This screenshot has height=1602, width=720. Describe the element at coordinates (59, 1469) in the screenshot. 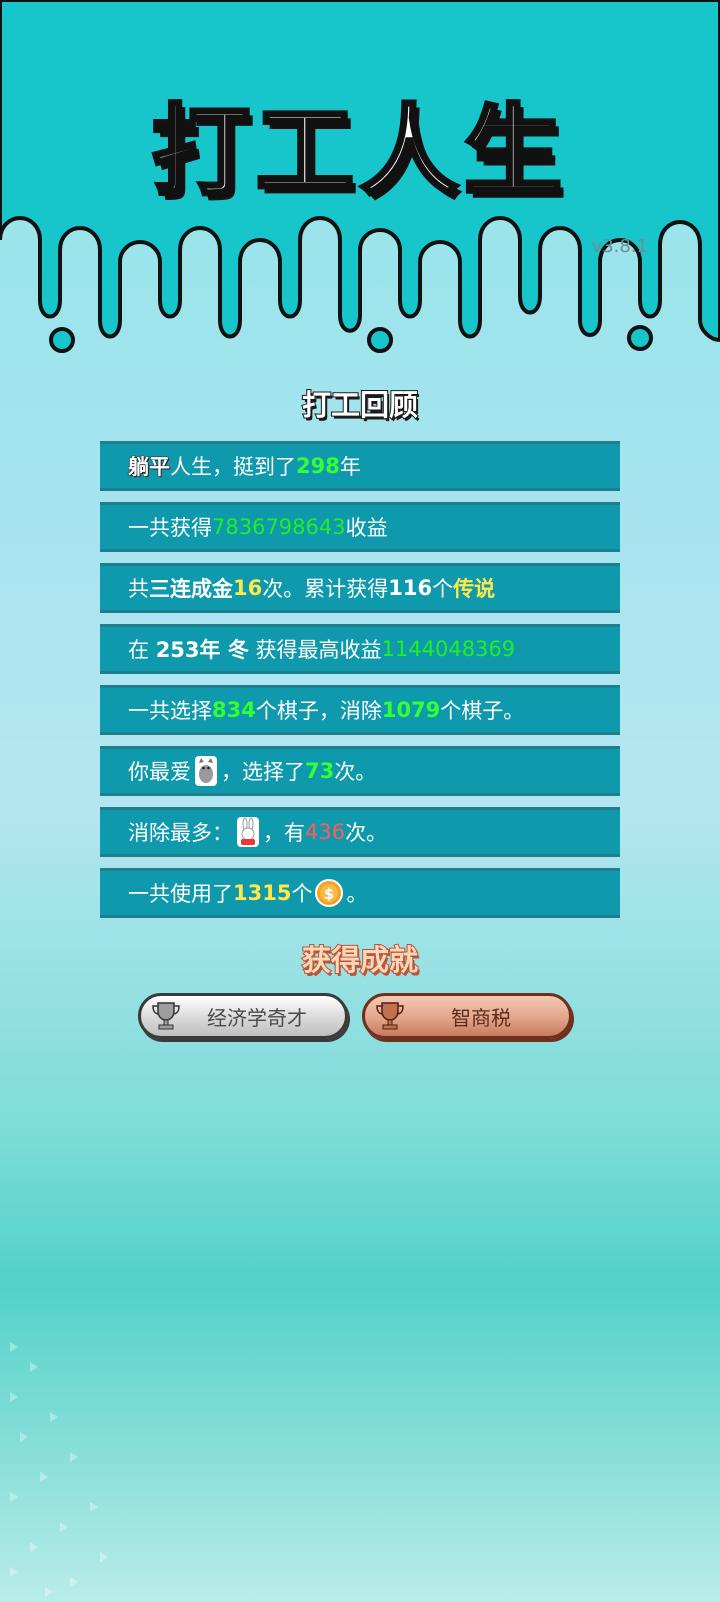

I see `decorative-triangle-pattern` at that location.